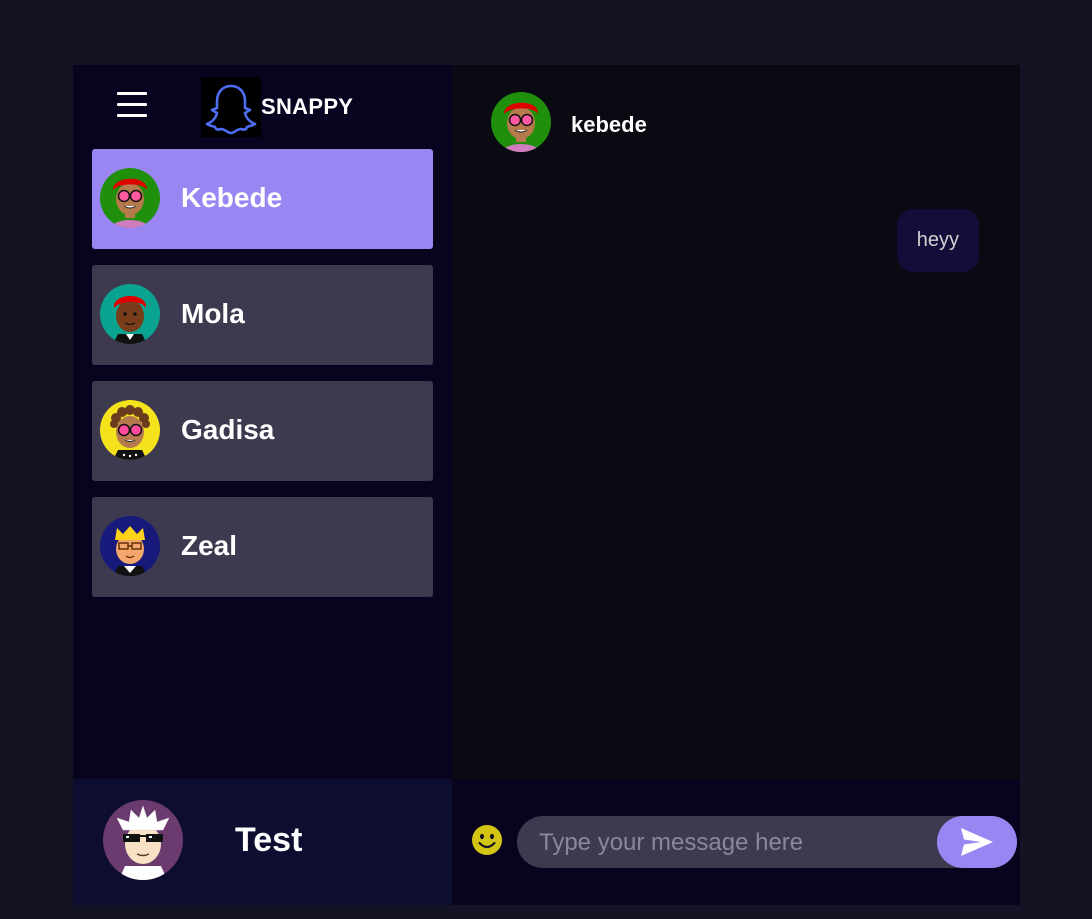 This screenshot has width=1092, height=919. I want to click on contact-name: Zeal, so click(209, 545).